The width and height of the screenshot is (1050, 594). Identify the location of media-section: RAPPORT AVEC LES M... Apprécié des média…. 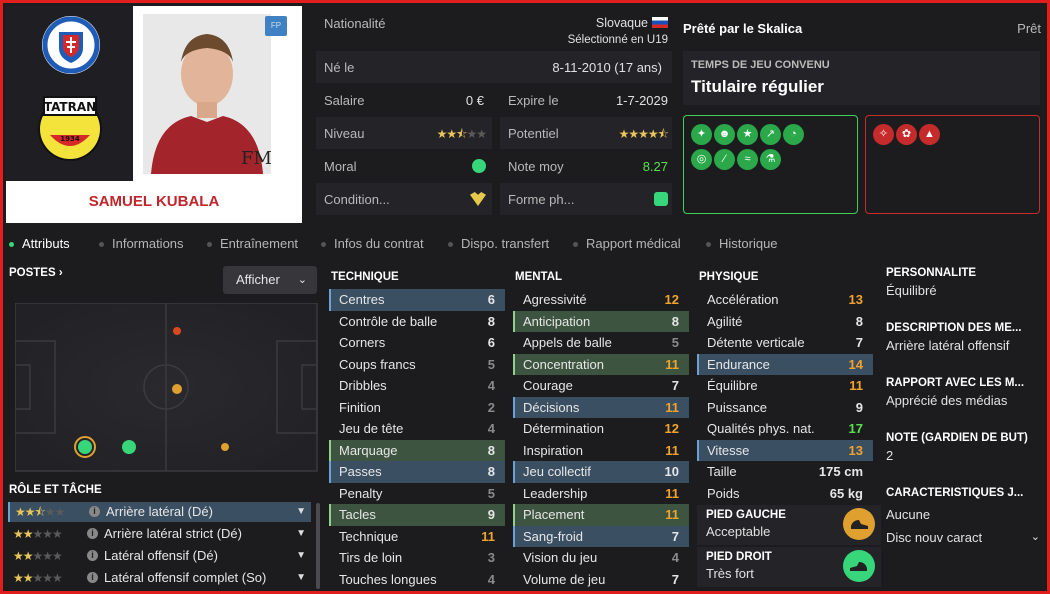
(965, 392).